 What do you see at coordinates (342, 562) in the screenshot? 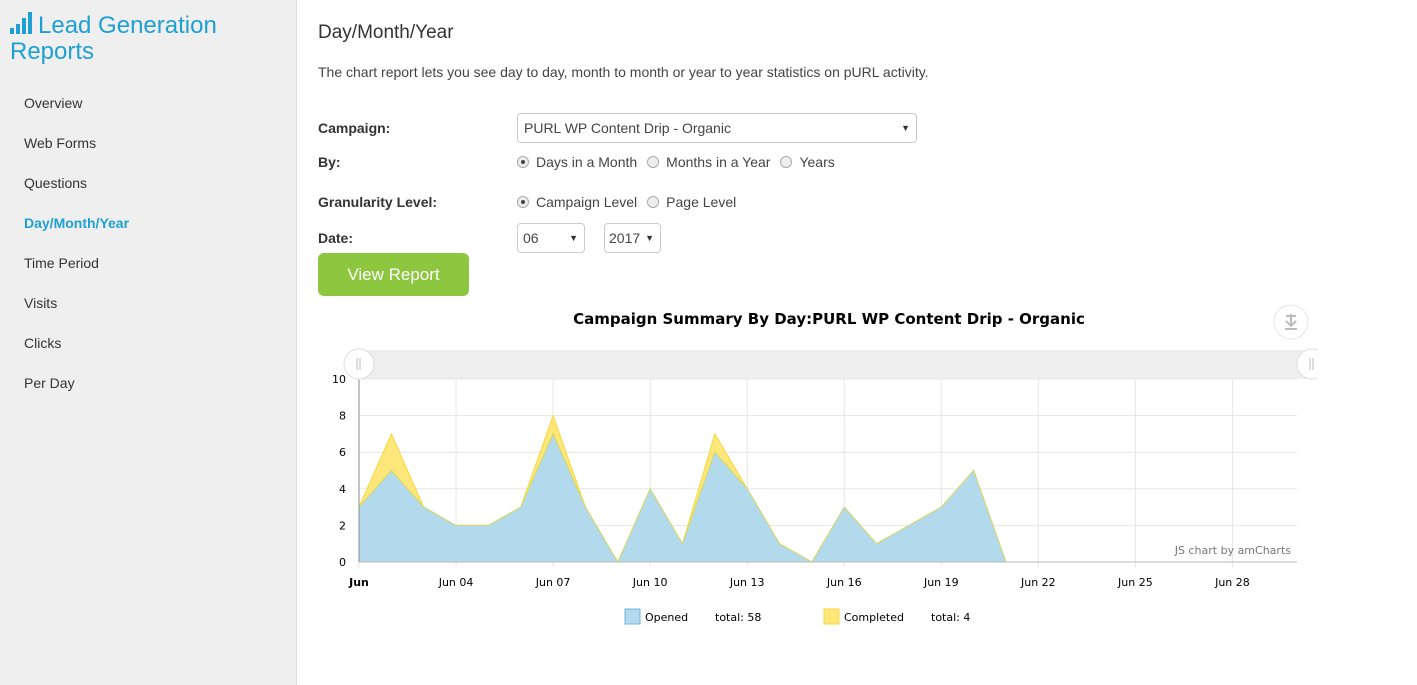
I see `y-tick-label: 0` at bounding box center [342, 562].